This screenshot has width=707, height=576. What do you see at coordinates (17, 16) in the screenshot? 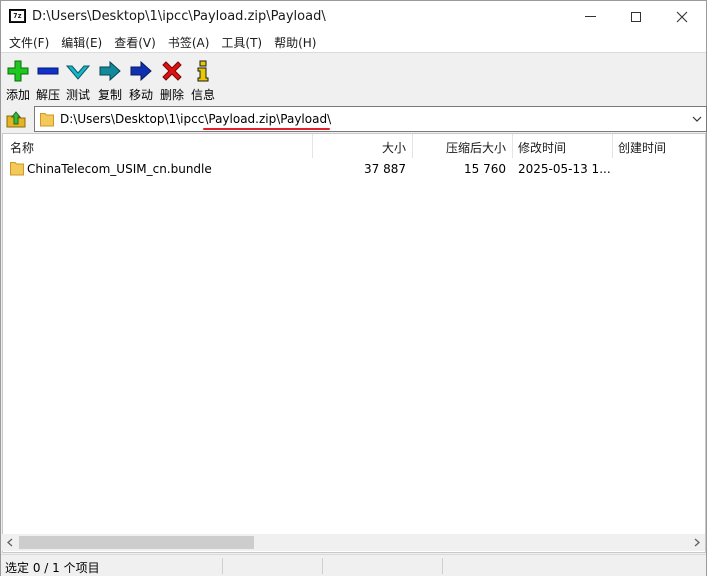
I see `app-logo-icon: 7z` at bounding box center [17, 16].